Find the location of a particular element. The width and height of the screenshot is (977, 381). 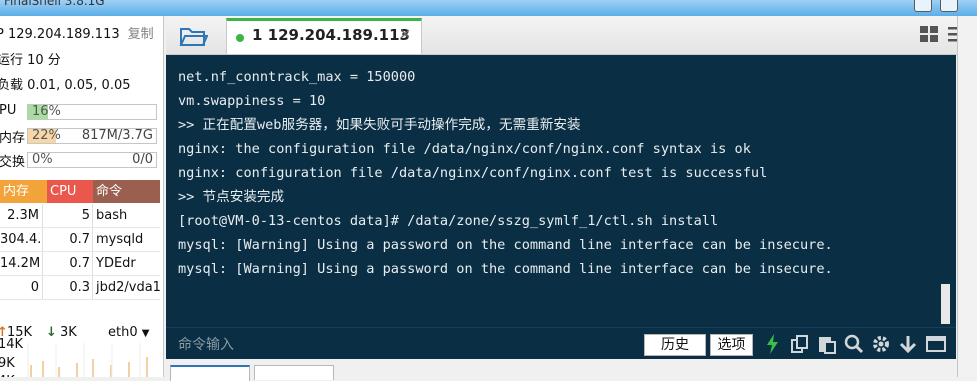

table-row: 304.4... 0.7 mysqld is located at coordinates (80, 240).